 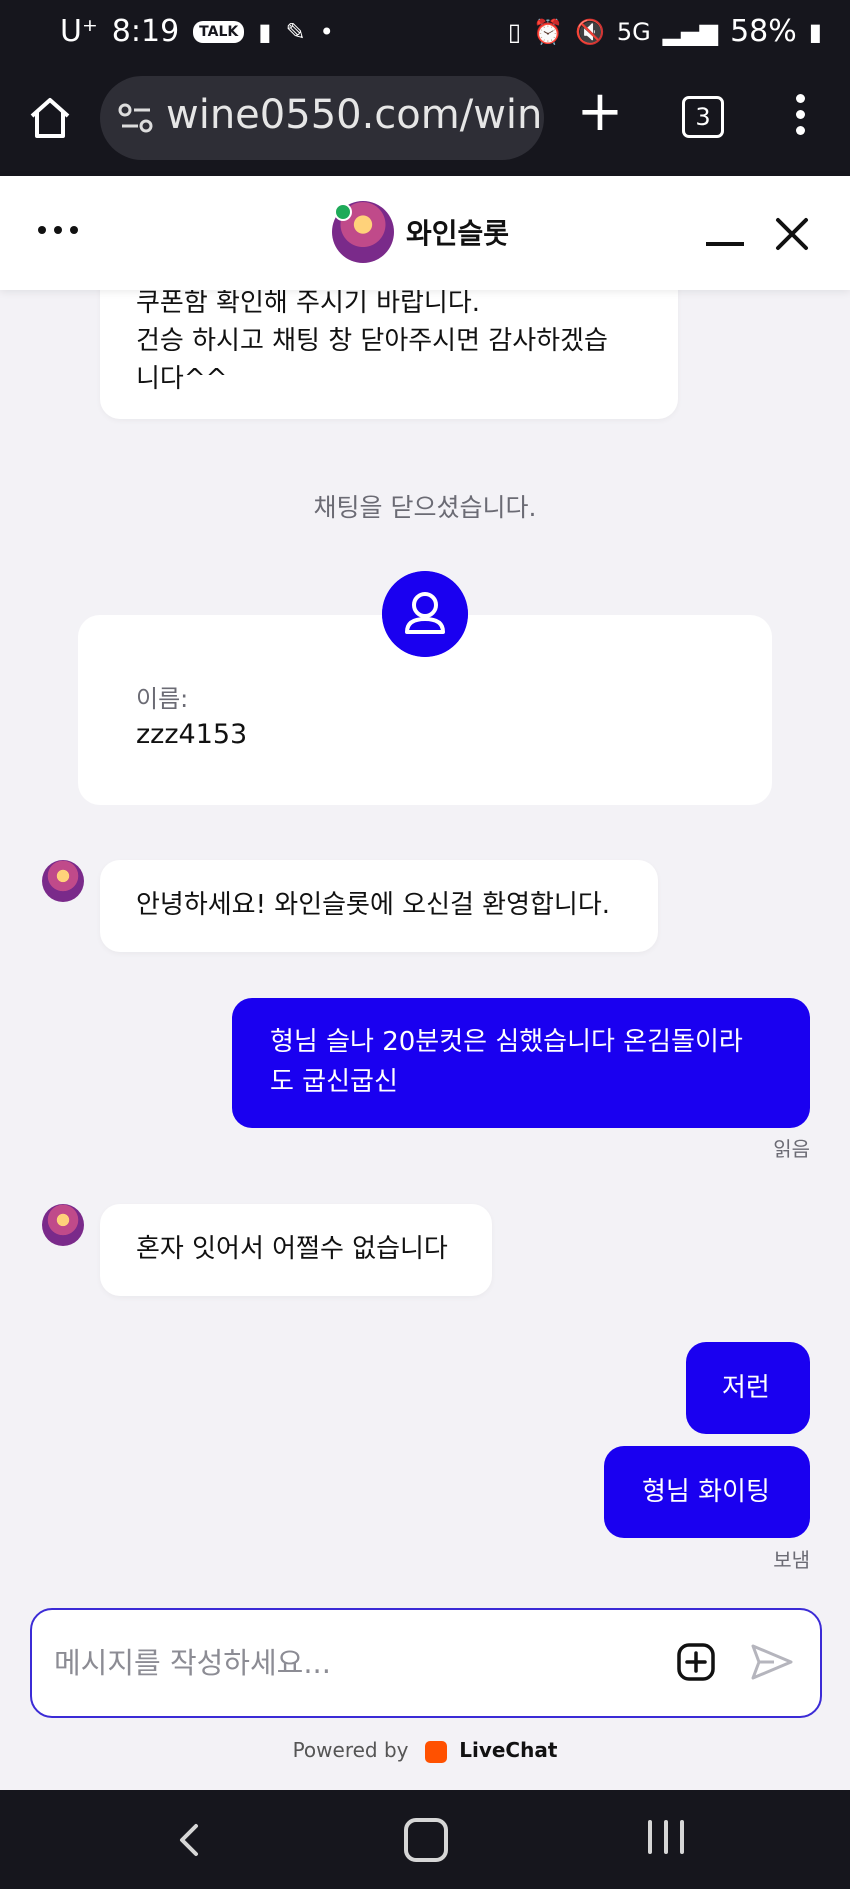 I want to click on battery-saver-icon: ▯, so click(x=514, y=31).